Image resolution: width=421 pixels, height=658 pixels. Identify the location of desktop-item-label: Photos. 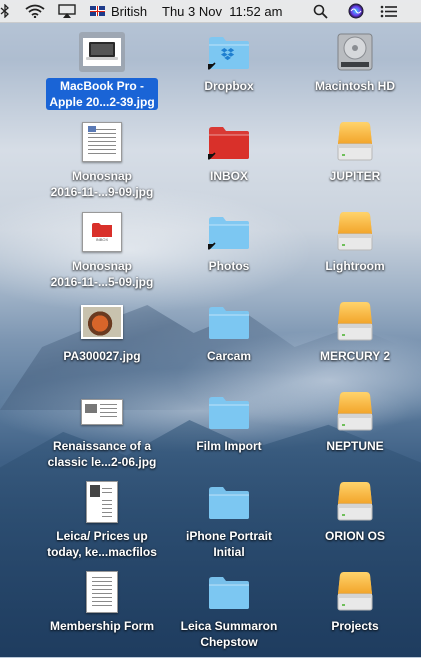
(229, 266).